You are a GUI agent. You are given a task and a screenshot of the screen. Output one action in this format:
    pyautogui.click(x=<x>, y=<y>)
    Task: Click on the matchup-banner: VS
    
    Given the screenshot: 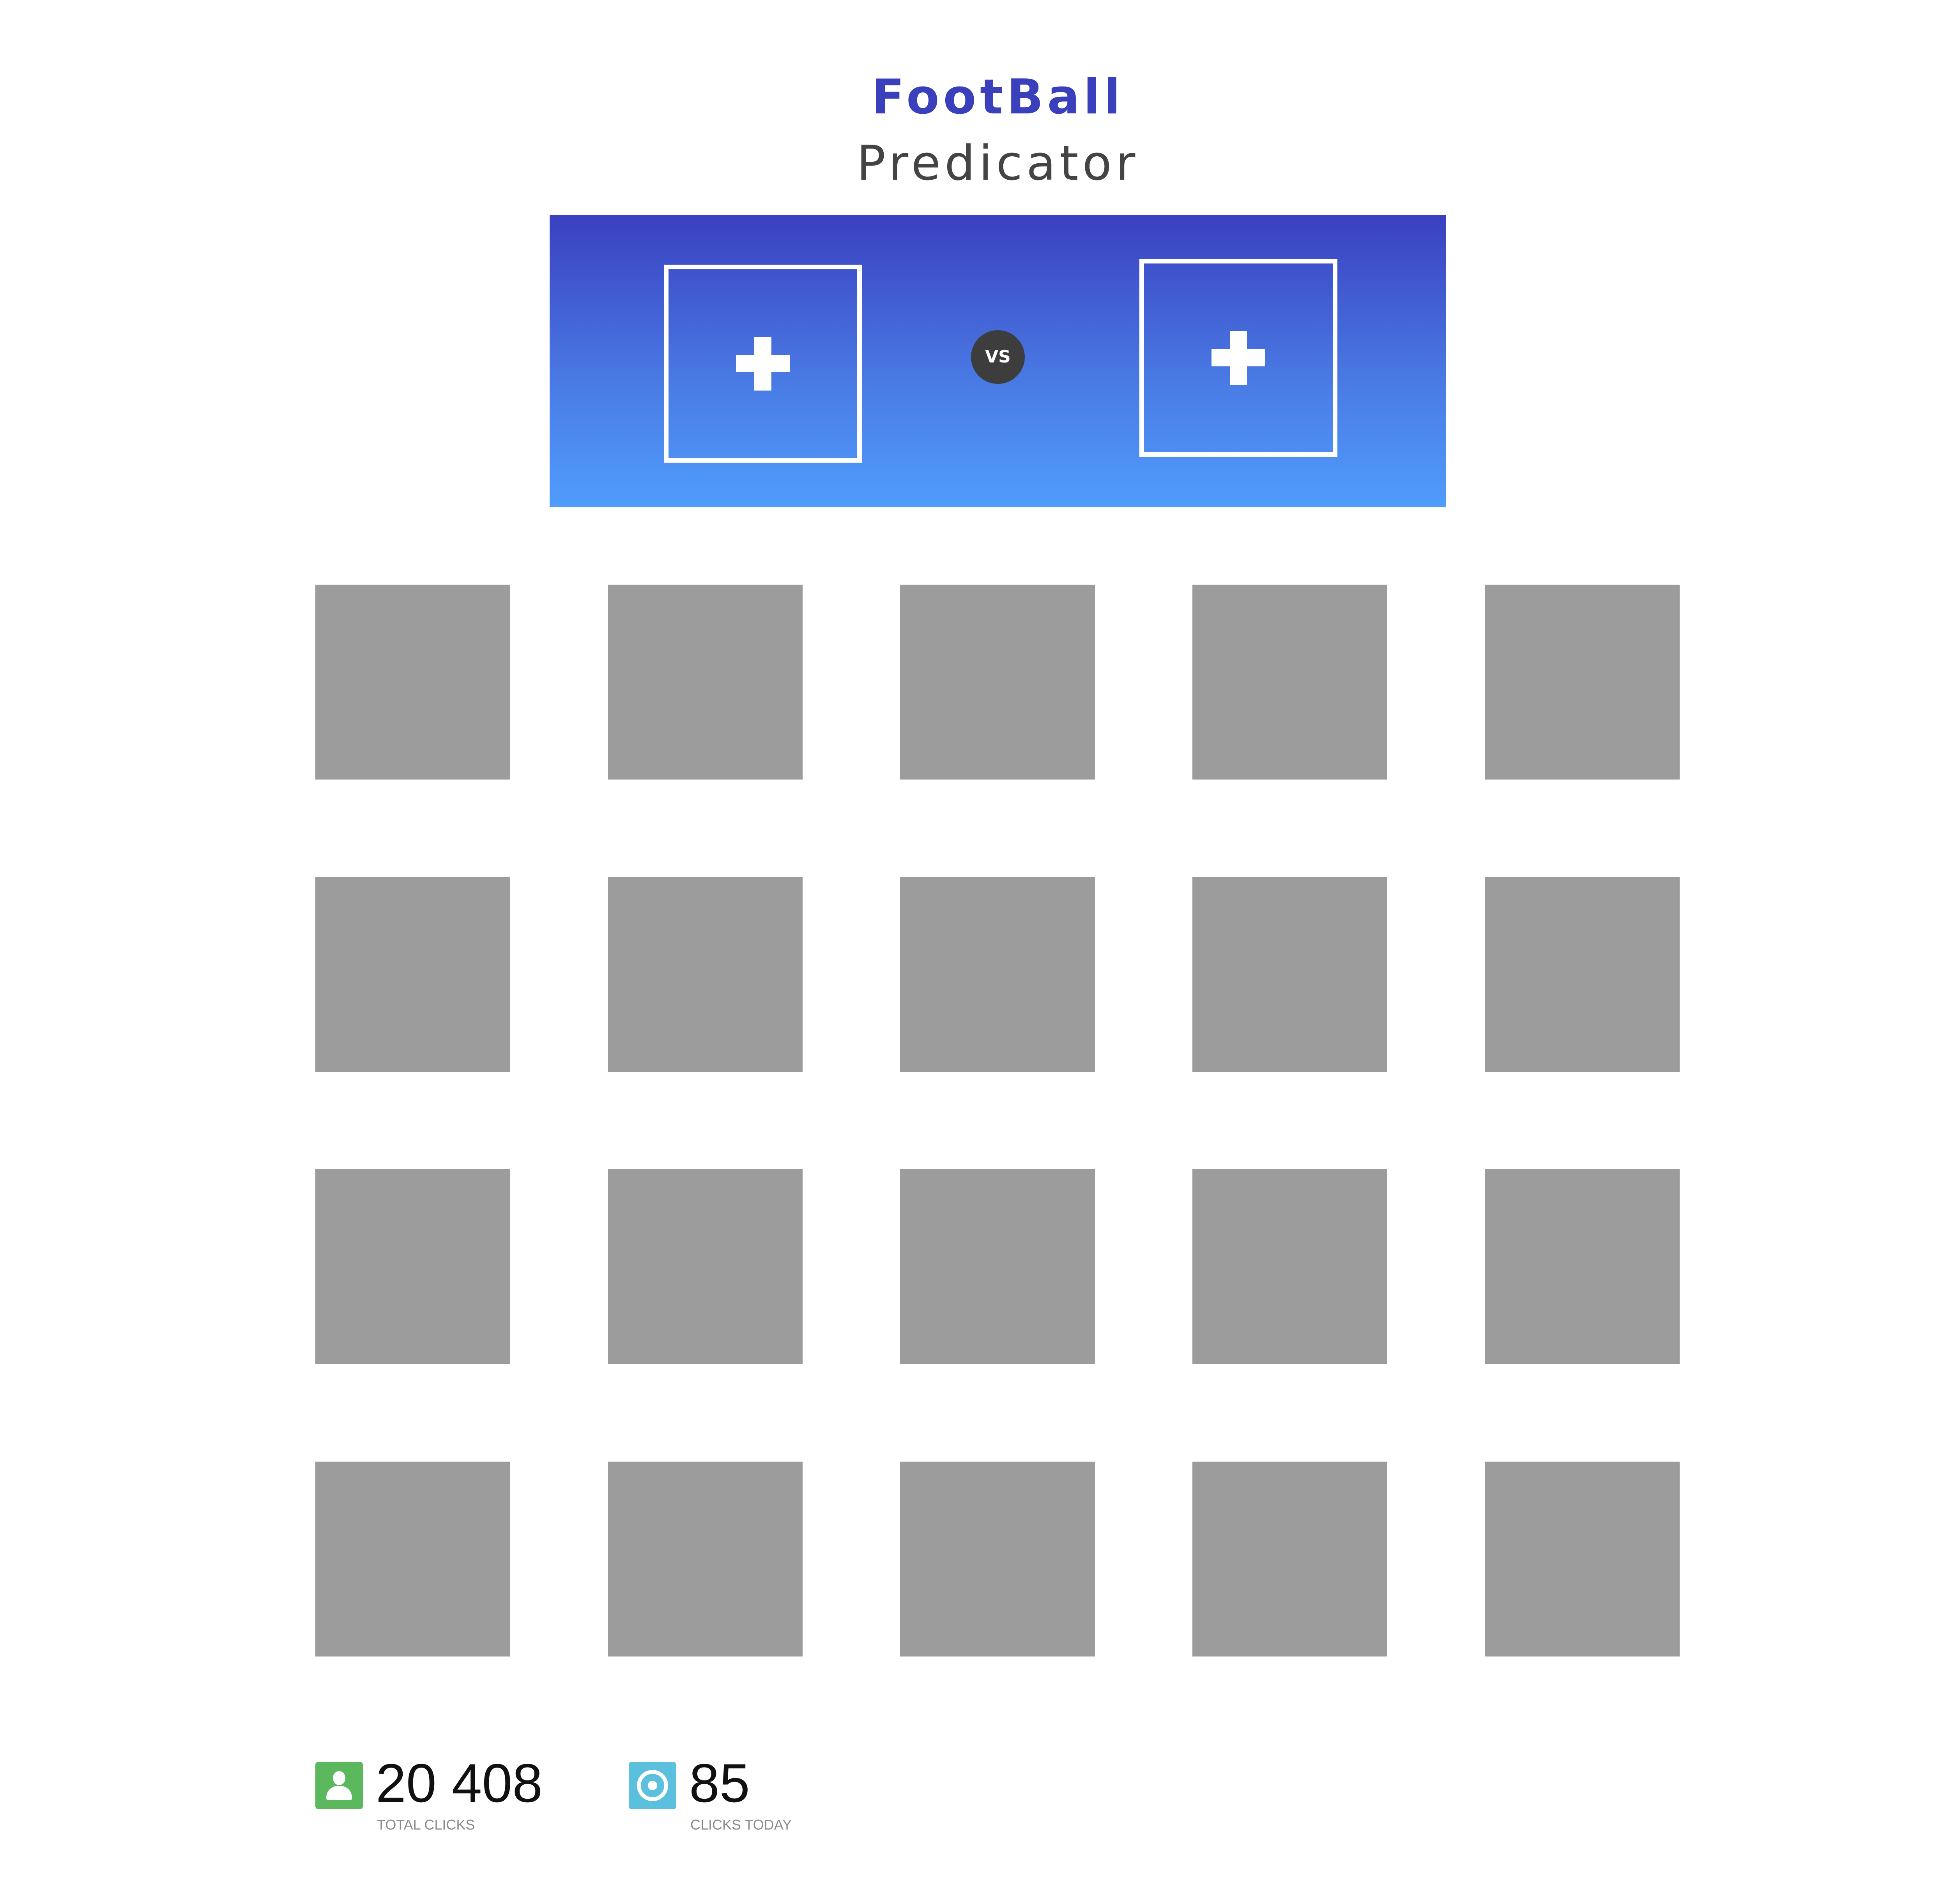 What is the action you would take?
    pyautogui.click(x=998, y=361)
    